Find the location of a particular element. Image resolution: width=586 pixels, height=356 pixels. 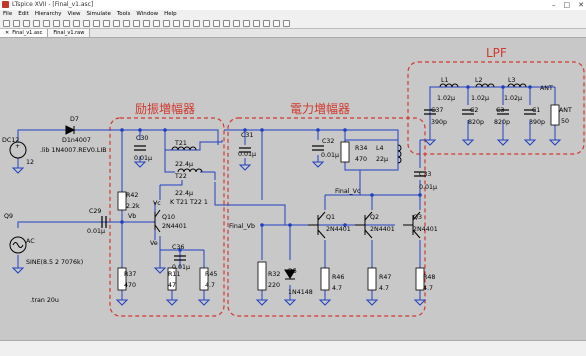

control-panel-icon is located at coordinates (36, 23).